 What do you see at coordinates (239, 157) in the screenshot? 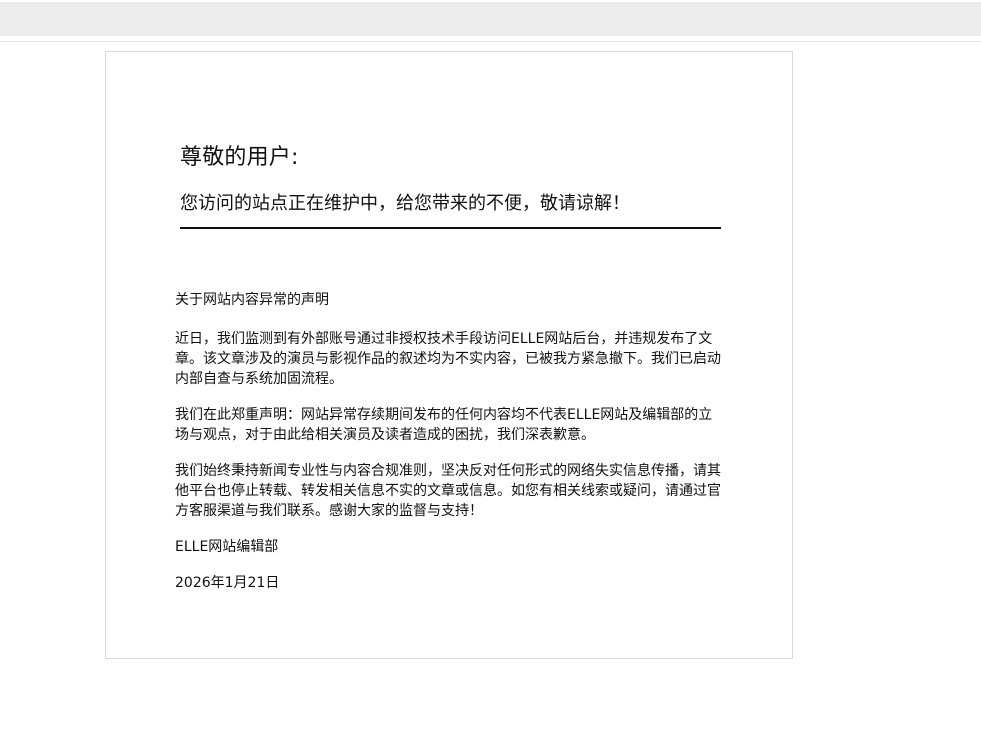
I see `greeting-heading: 尊敬的用户:` at bounding box center [239, 157].